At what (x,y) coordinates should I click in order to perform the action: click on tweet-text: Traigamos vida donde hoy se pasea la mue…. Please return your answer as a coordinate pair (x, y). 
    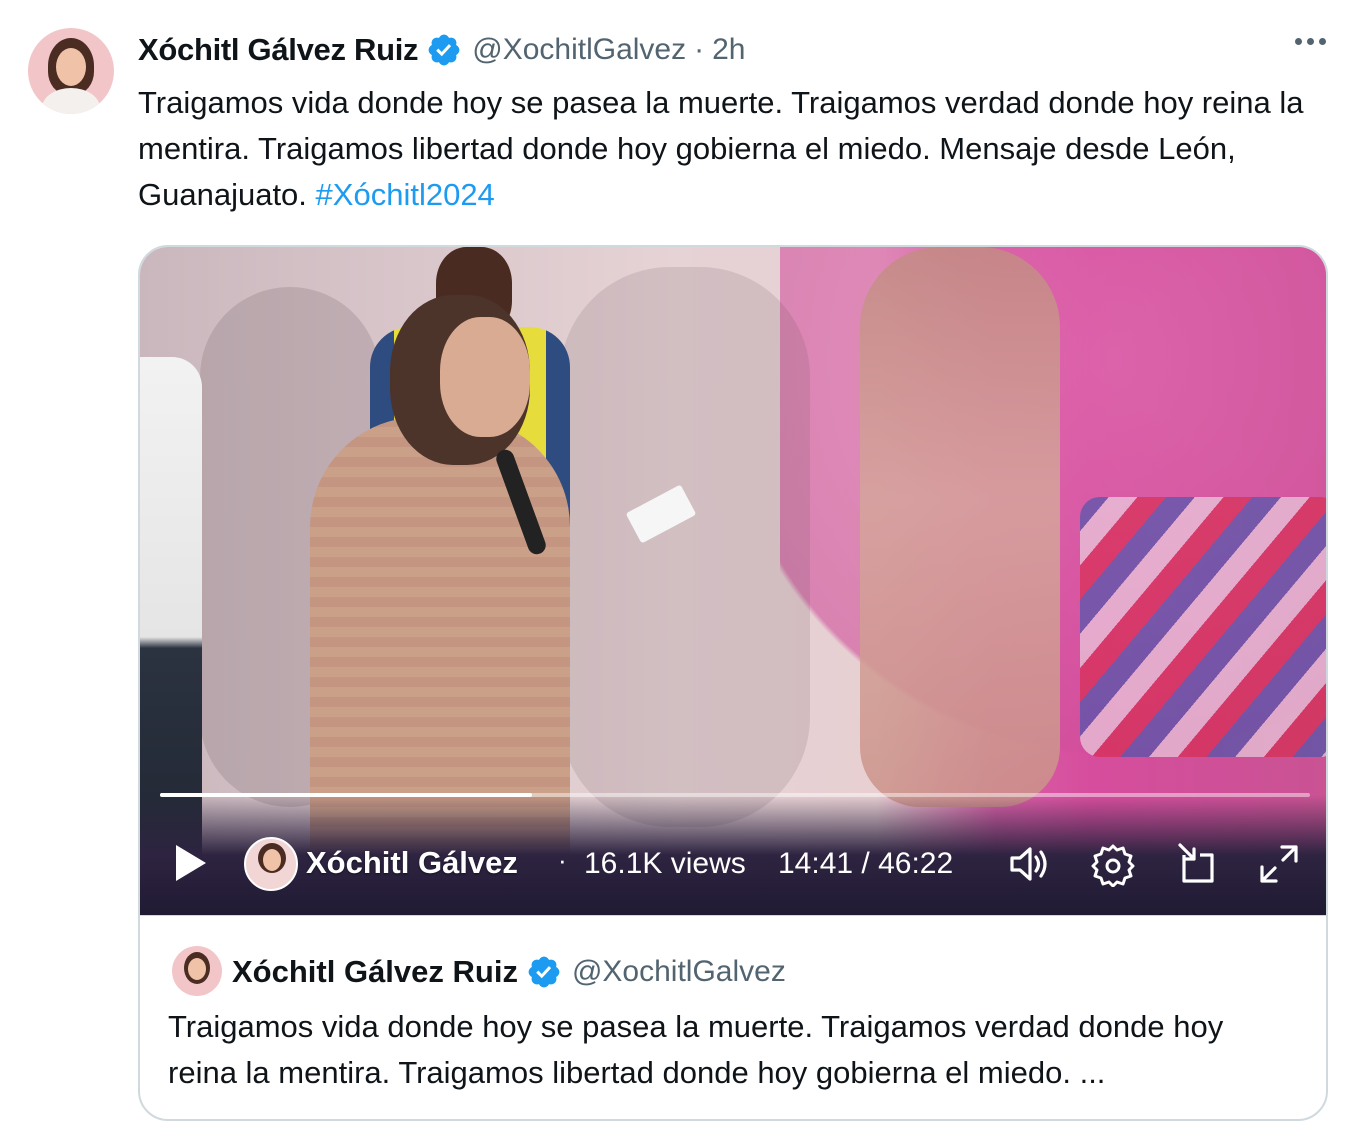
    Looking at the image, I should click on (721, 148).